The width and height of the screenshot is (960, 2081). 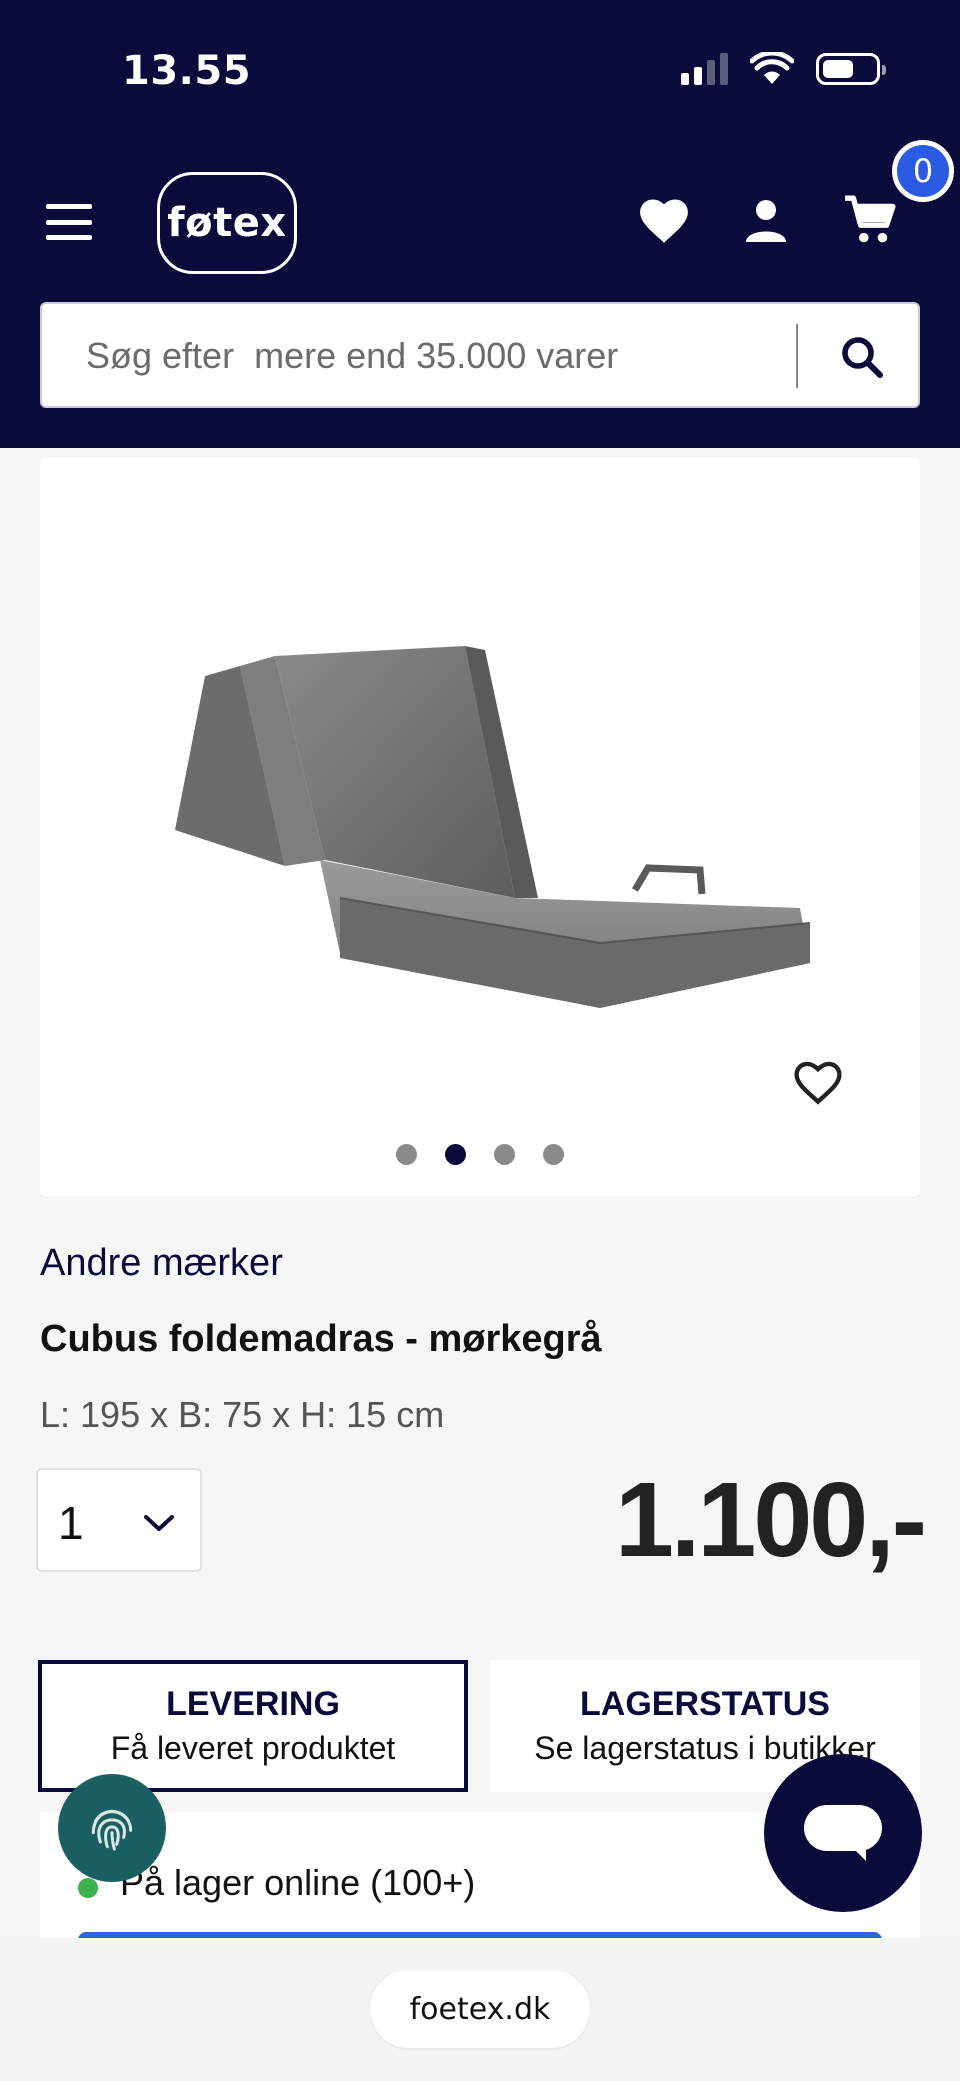 What do you see at coordinates (159, 1523) in the screenshot?
I see `chevron-down-icon` at bounding box center [159, 1523].